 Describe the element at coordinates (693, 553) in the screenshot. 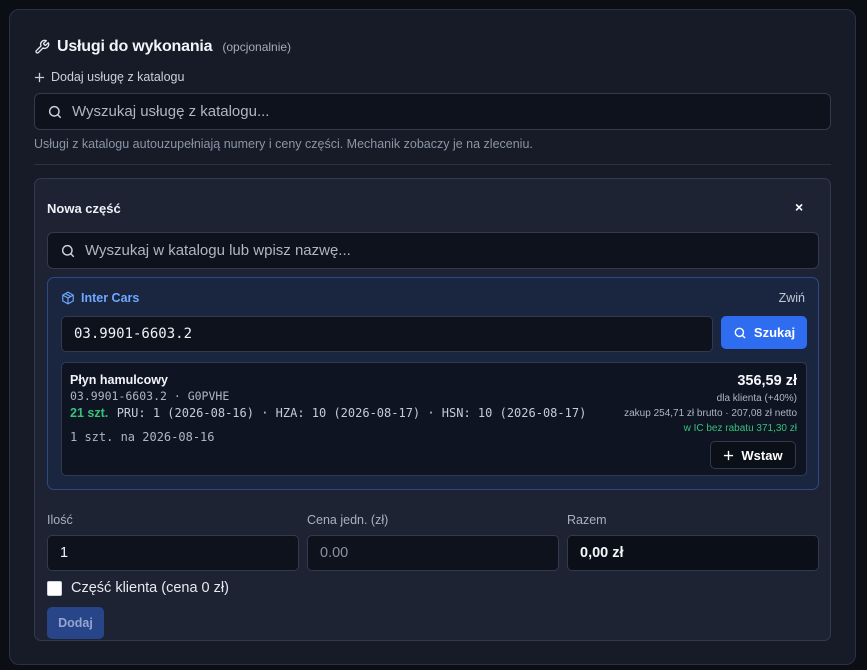

I see `total-value: 0,00 zł` at that location.